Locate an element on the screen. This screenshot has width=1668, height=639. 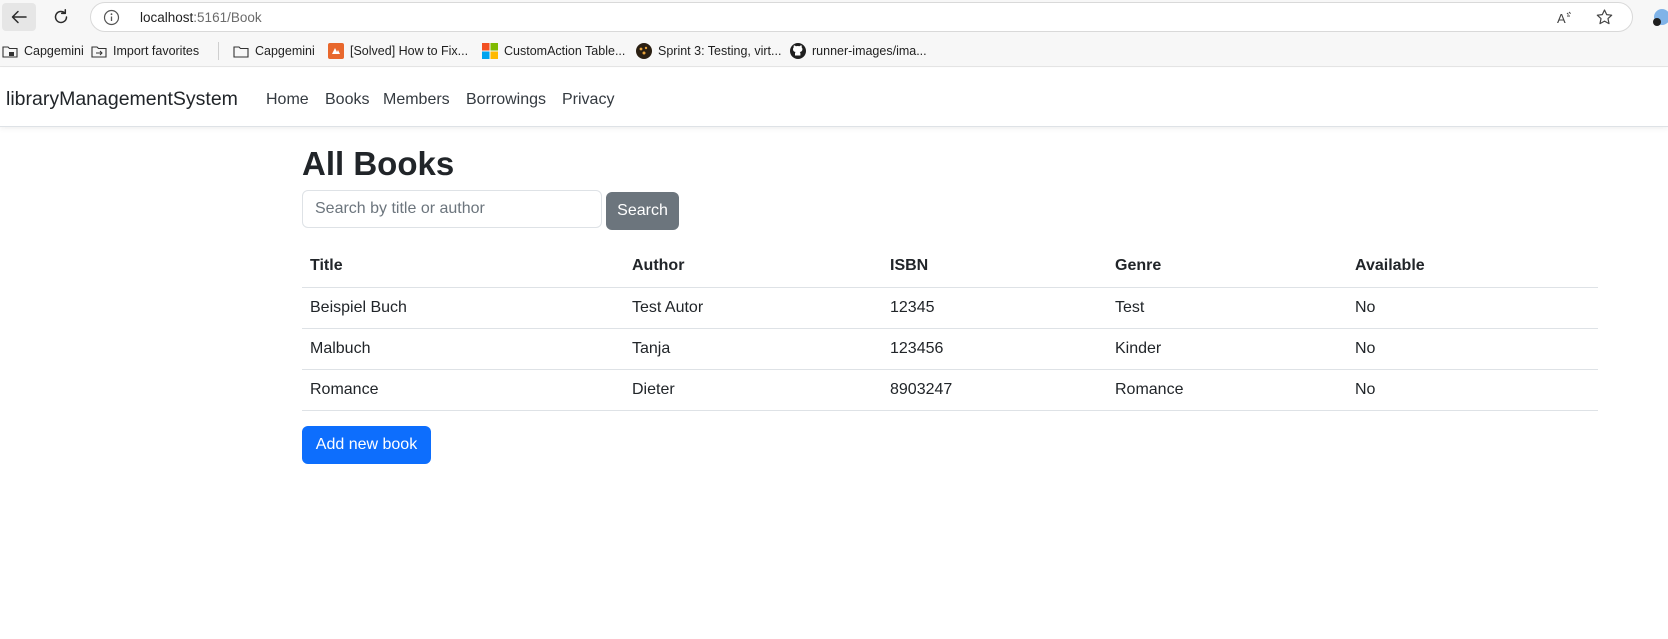
nav-link-borrowings: Borrowings is located at coordinates (506, 100).